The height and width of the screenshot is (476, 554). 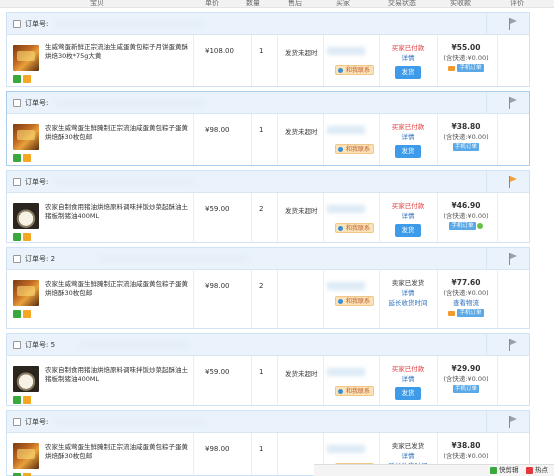 What do you see at coordinates (40, 345) in the screenshot?
I see `order-number-label: 订单号: 5` at bounding box center [40, 345].